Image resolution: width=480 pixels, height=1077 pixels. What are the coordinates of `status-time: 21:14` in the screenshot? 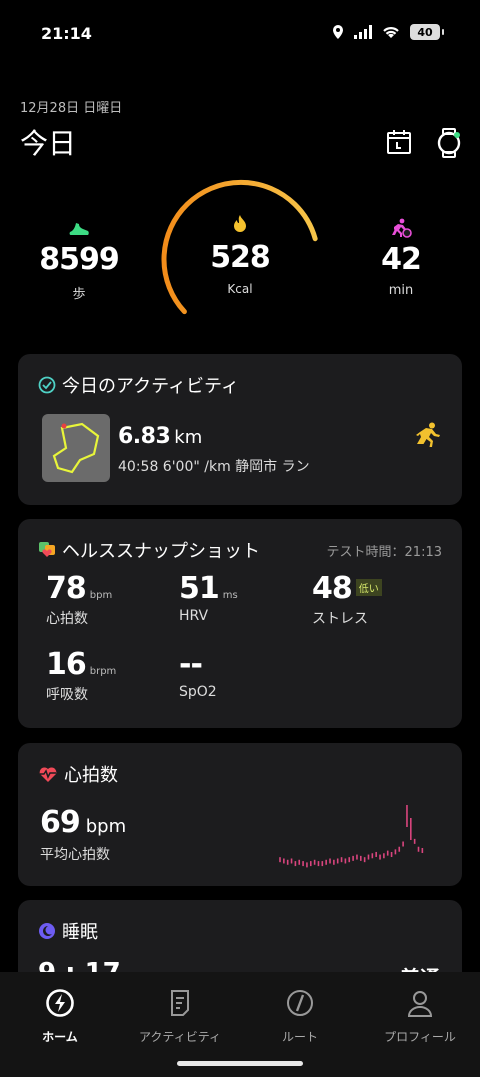 It's located at (66, 33).